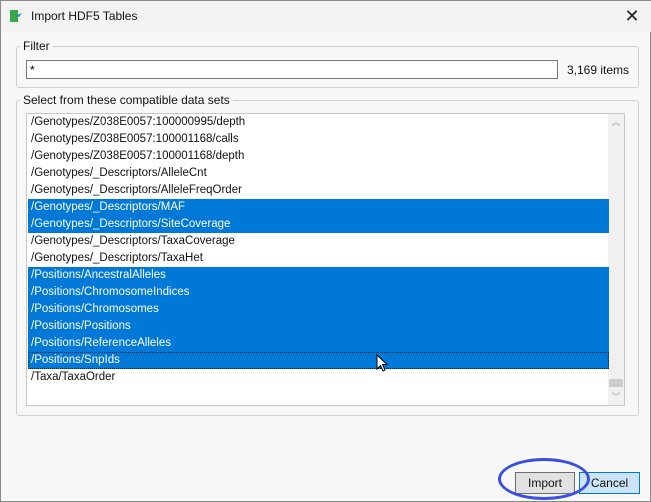 The height and width of the screenshot is (502, 651). What do you see at coordinates (318, 275) in the screenshot?
I see `dataset-list-item: /Positions/AncestralAlleles` at bounding box center [318, 275].